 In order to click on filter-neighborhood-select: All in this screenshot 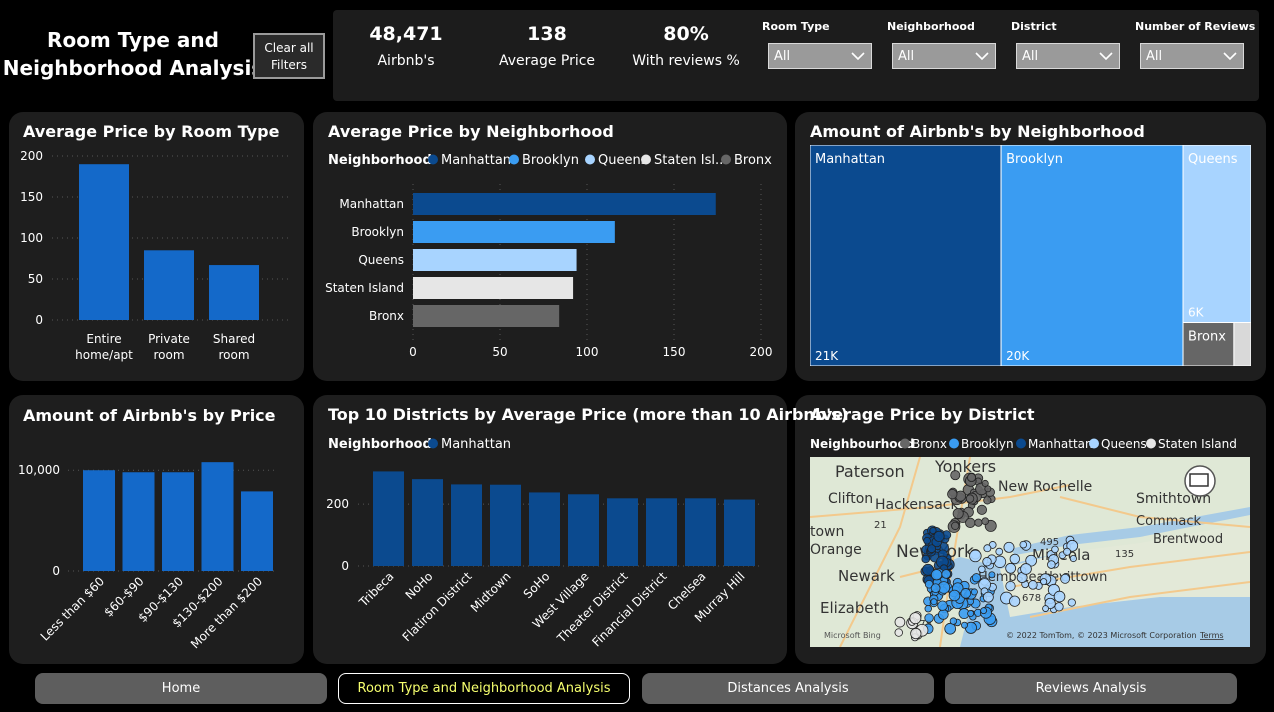, I will do `click(944, 56)`.